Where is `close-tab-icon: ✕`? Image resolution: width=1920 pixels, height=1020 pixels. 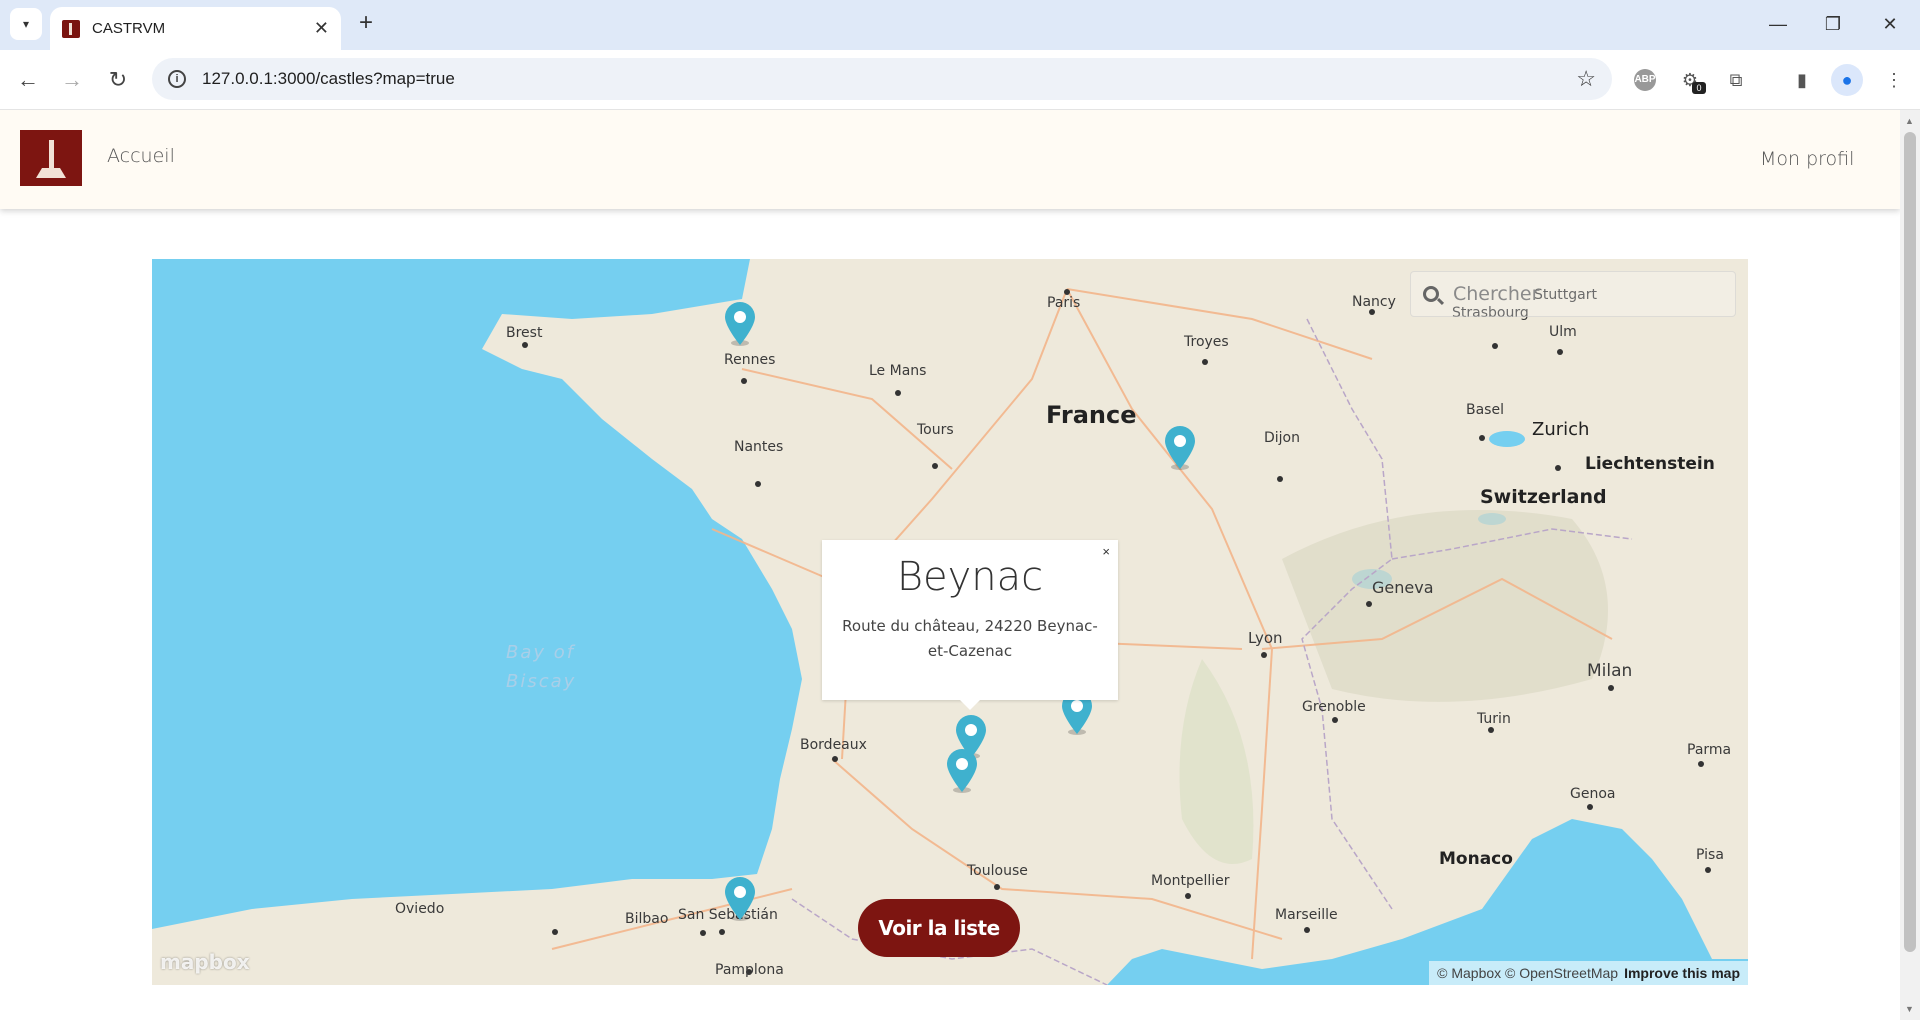 close-tab-icon: ✕ is located at coordinates (321, 28).